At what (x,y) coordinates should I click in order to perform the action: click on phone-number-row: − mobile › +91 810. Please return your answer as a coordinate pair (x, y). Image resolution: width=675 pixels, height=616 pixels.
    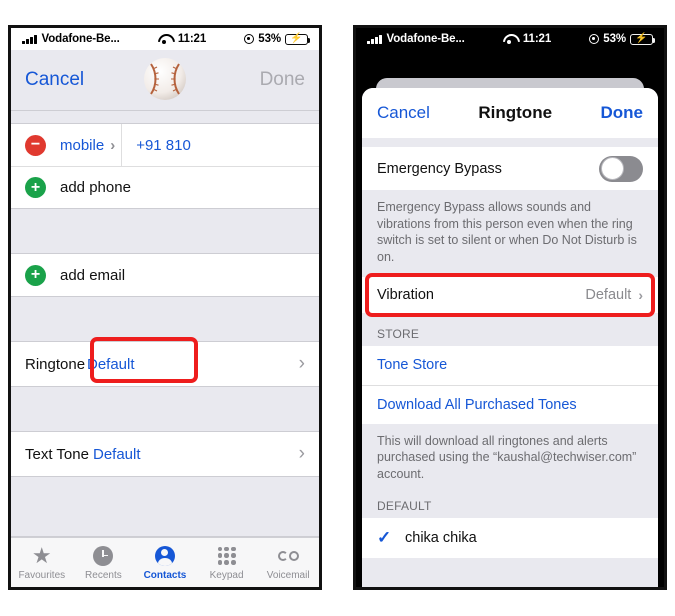
    Looking at the image, I should click on (165, 145).